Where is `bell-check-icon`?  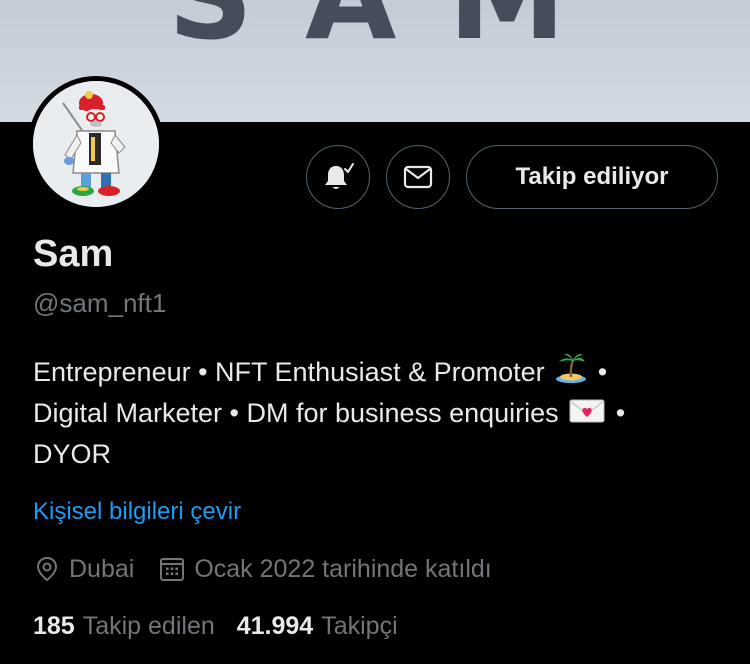 bell-check-icon is located at coordinates (339, 176).